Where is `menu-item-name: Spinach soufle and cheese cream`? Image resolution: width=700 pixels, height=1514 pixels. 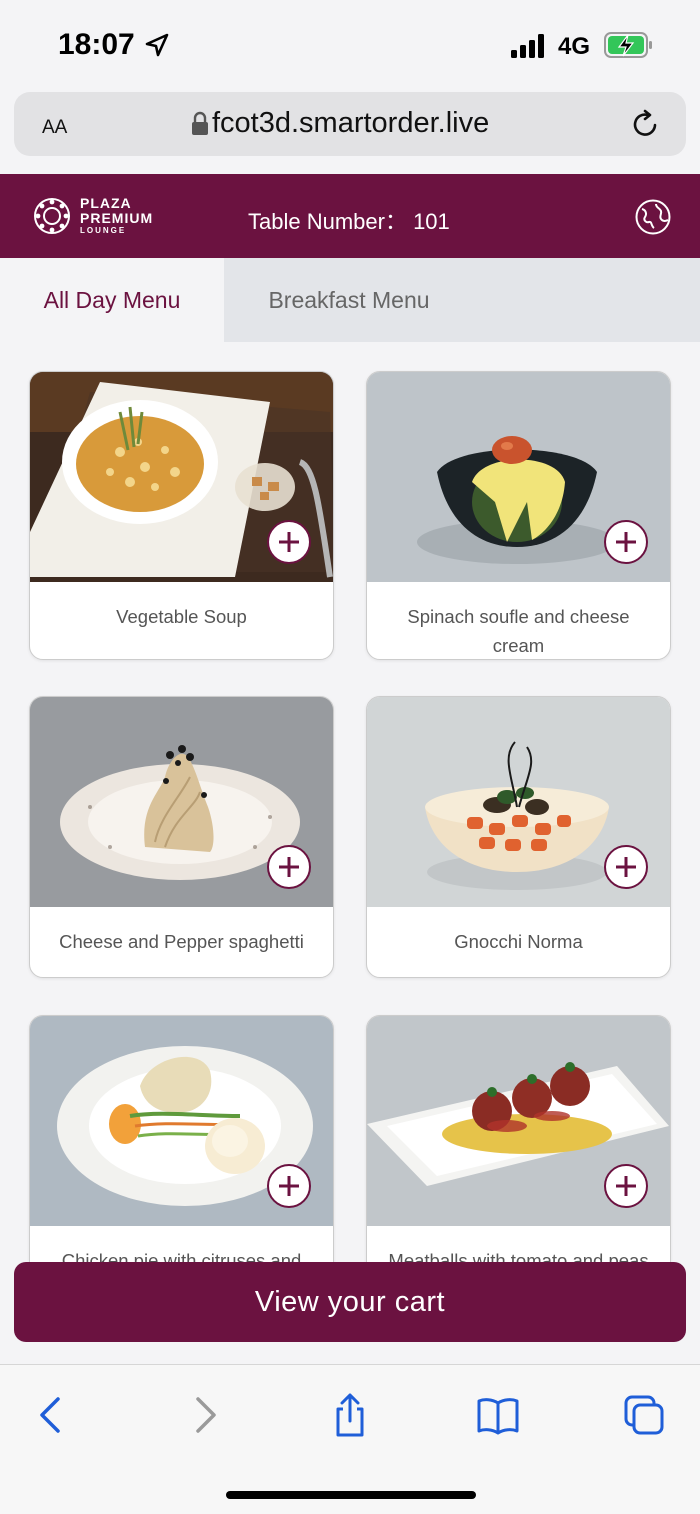 menu-item-name: Spinach soufle and cheese cream is located at coordinates (518, 631).